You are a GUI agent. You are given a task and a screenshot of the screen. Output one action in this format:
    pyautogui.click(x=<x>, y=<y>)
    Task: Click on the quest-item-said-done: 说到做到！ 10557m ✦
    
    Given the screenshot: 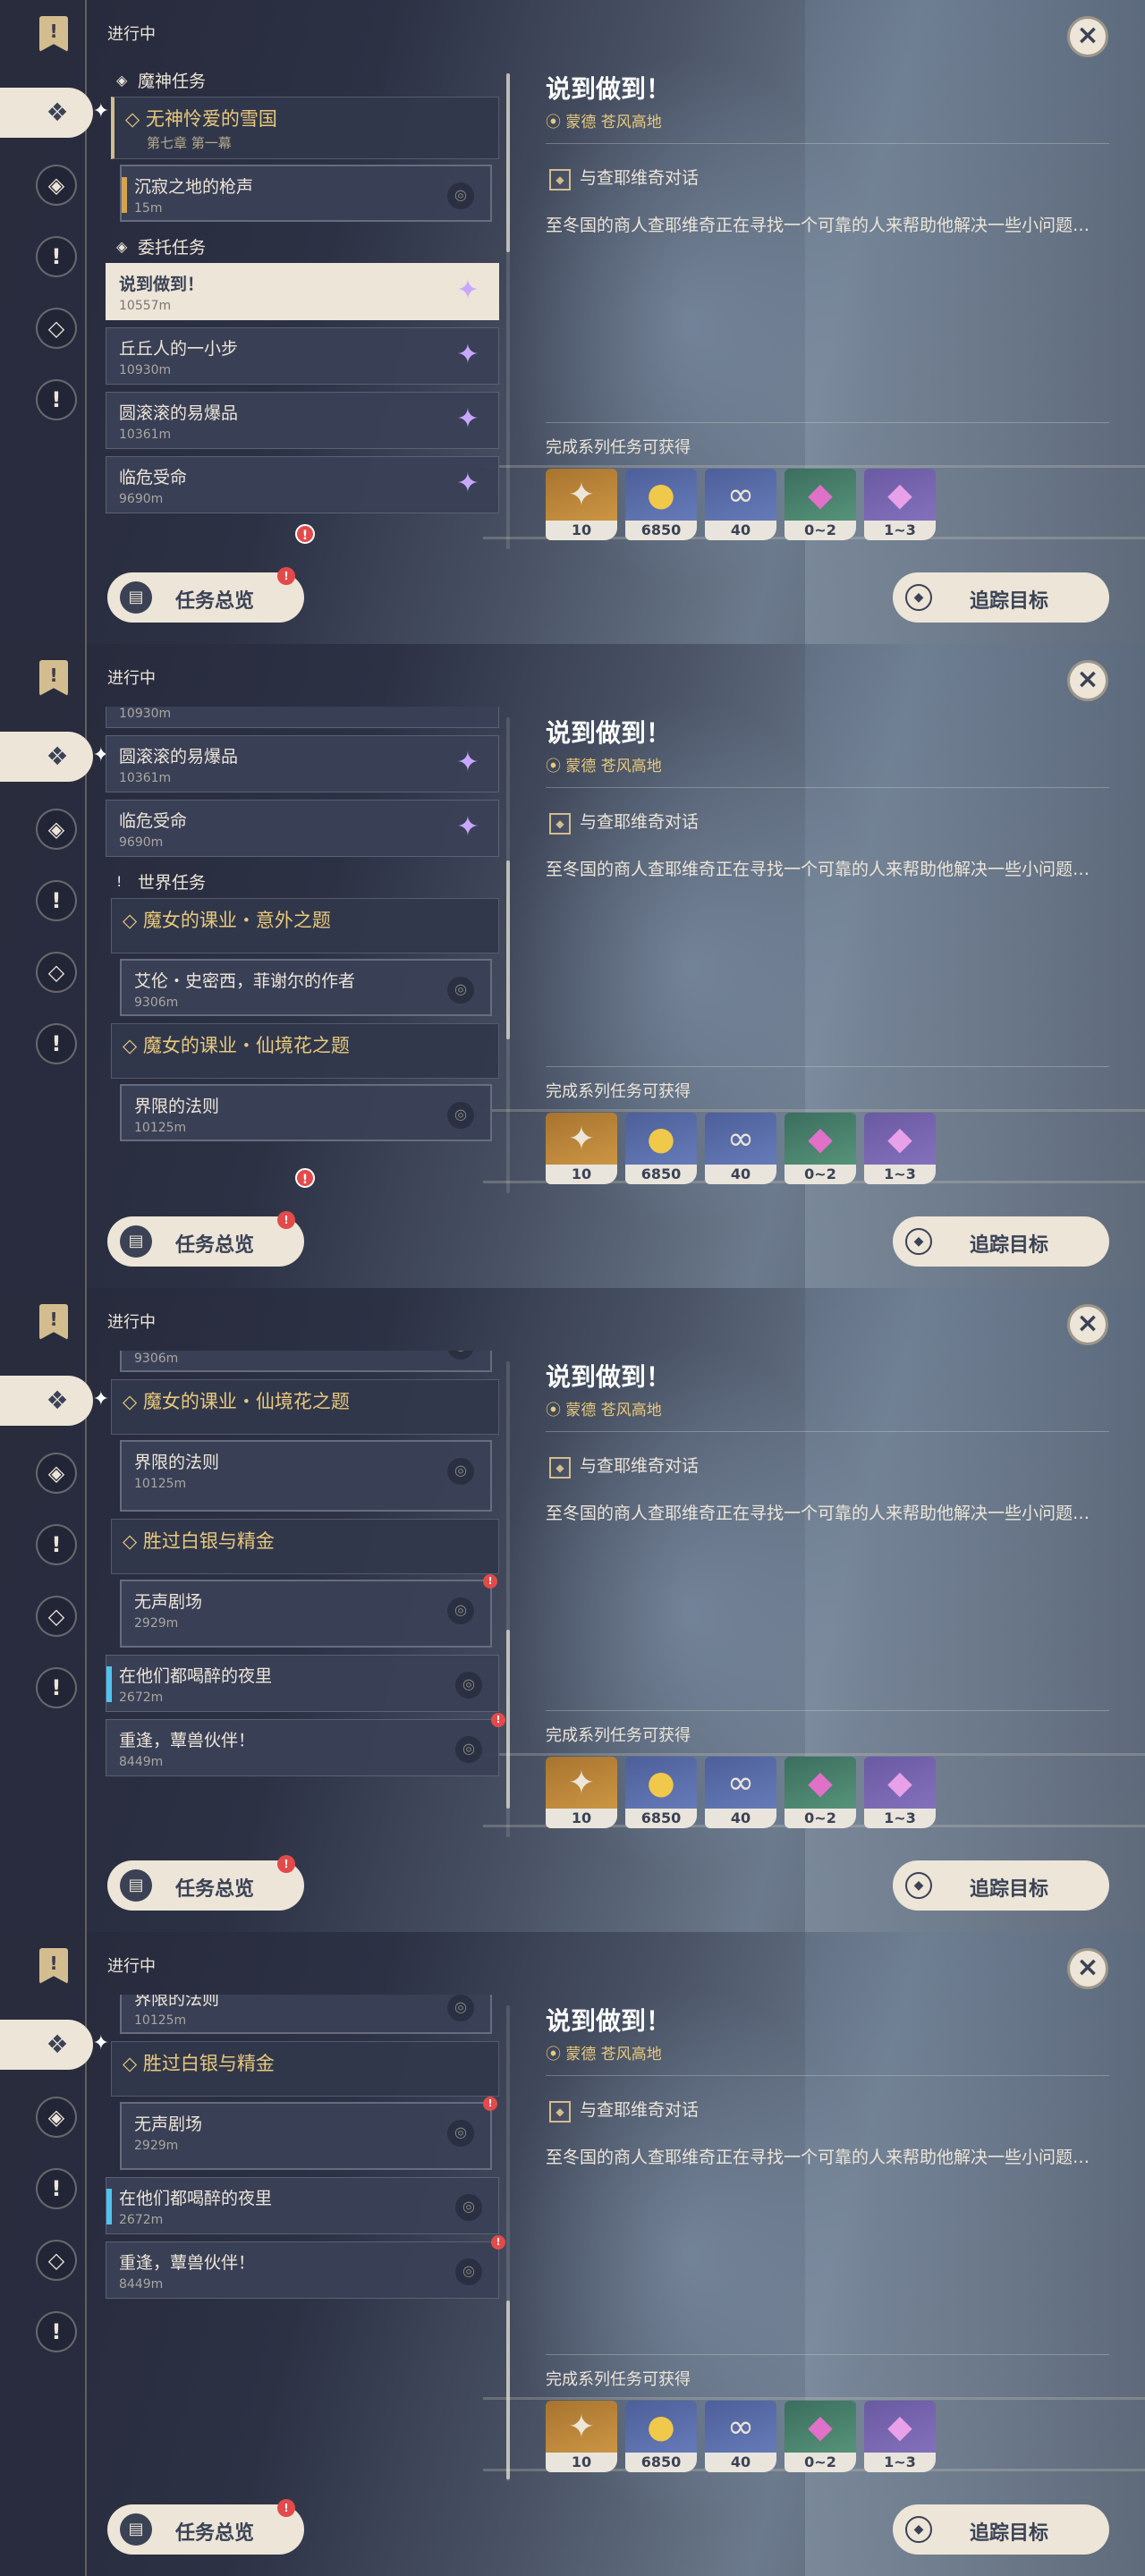 What is the action you would take?
    pyautogui.click(x=302, y=291)
    